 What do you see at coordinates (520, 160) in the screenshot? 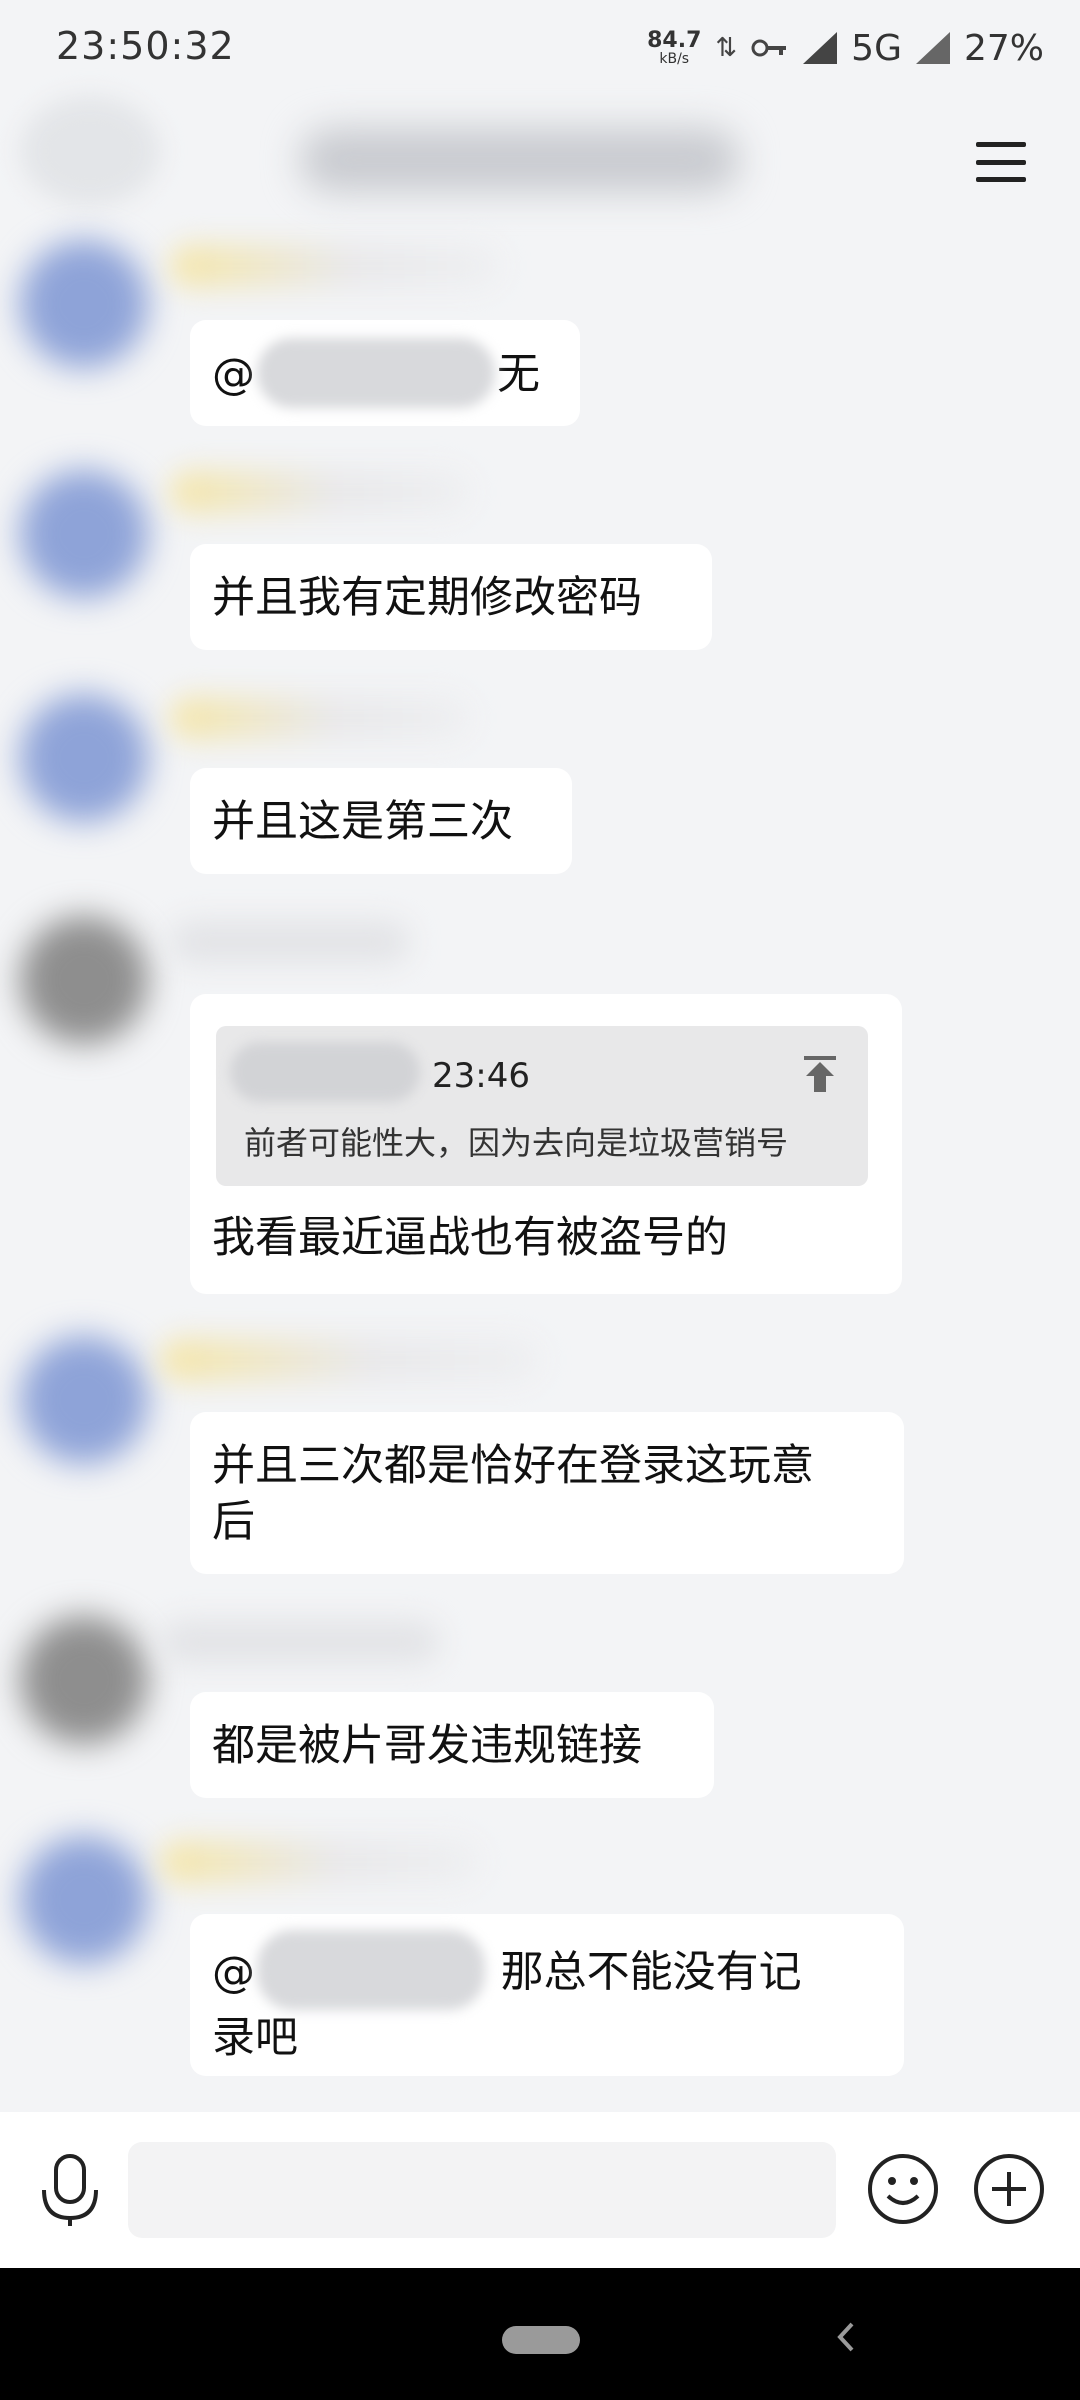
I see `chat-title-blurred` at bounding box center [520, 160].